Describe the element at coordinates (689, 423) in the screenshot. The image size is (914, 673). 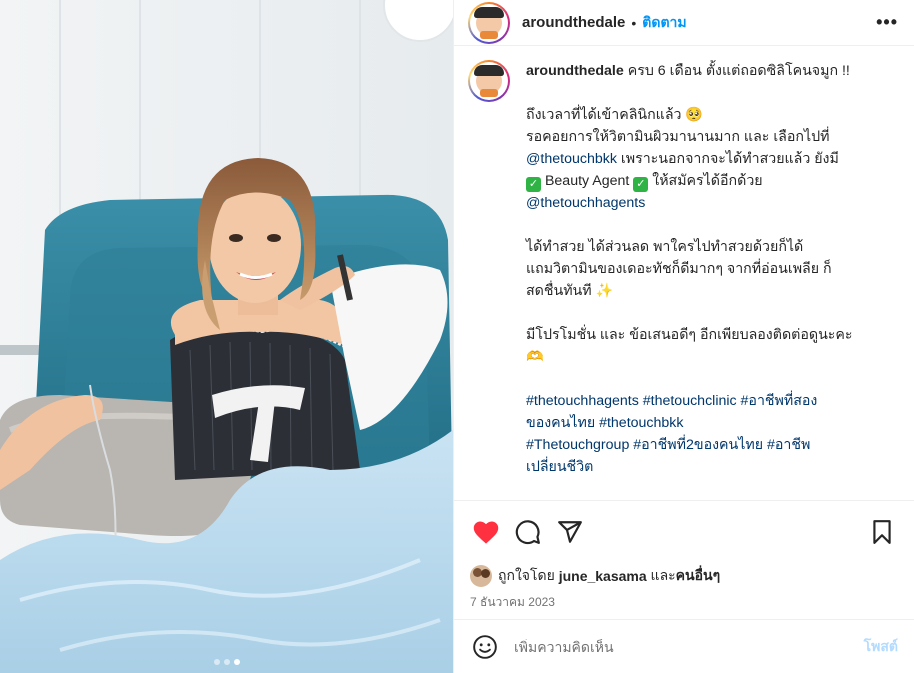
I see `hashtag-link: ของคนไทย #thetouchbkk` at that location.